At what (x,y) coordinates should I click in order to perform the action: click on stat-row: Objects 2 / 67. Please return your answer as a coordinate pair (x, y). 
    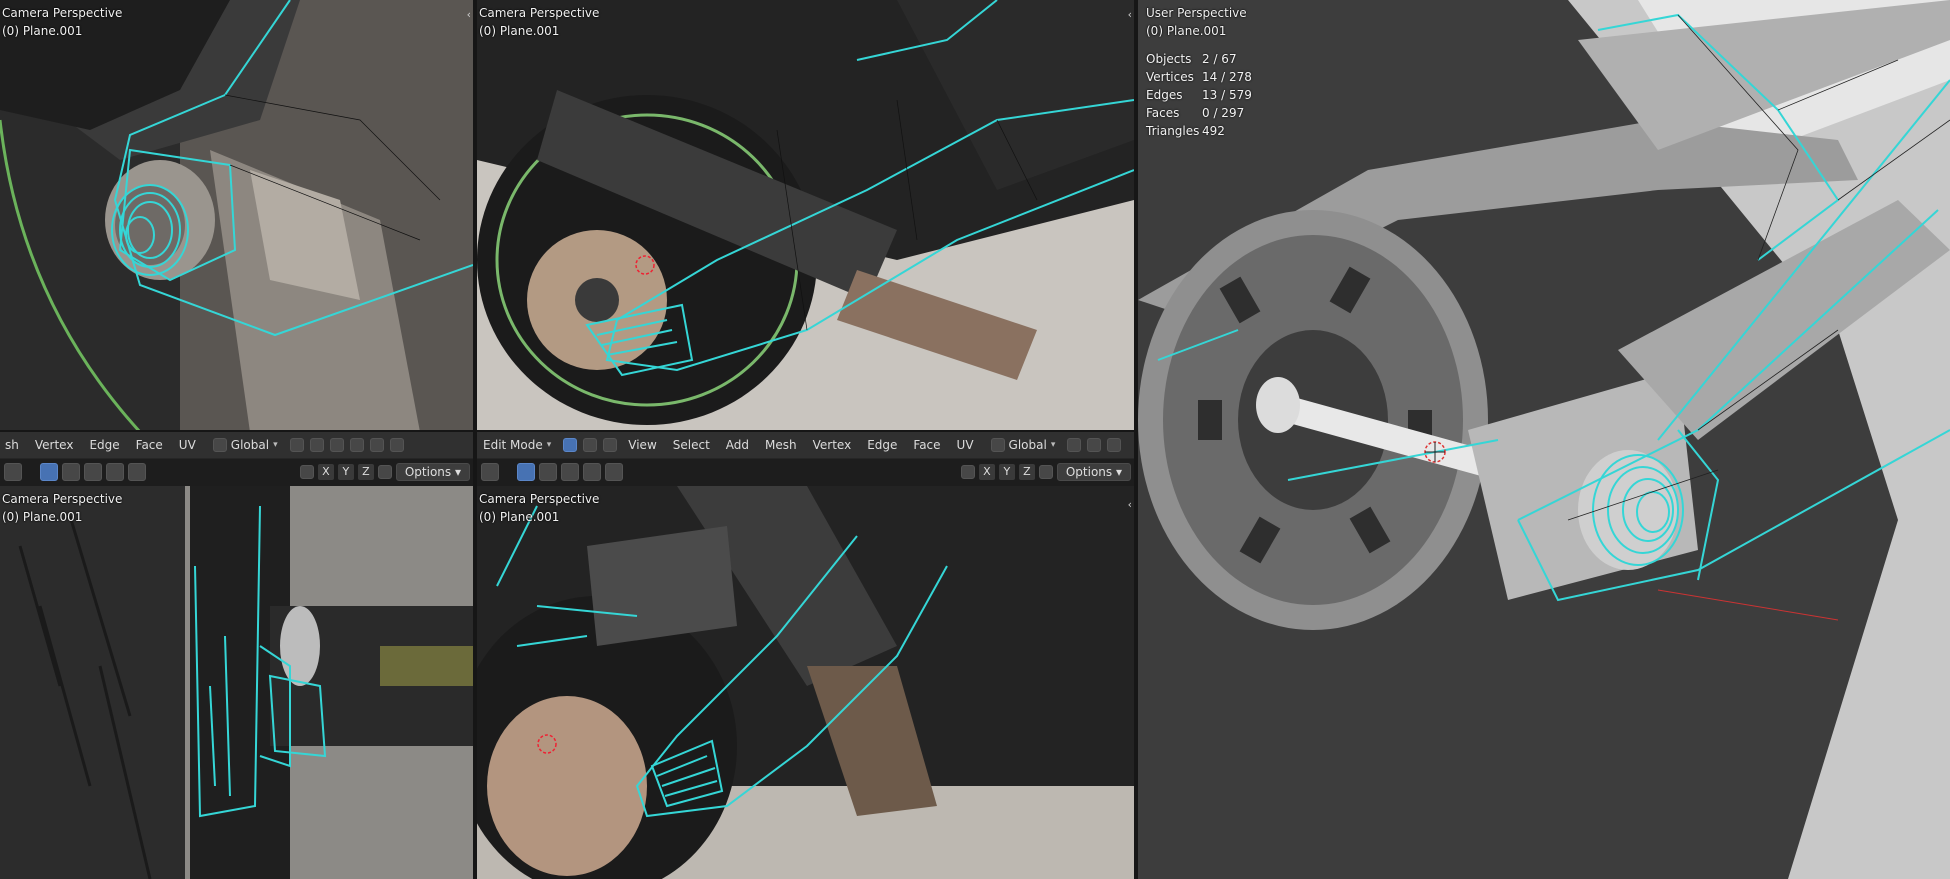
    Looking at the image, I should click on (1199, 59).